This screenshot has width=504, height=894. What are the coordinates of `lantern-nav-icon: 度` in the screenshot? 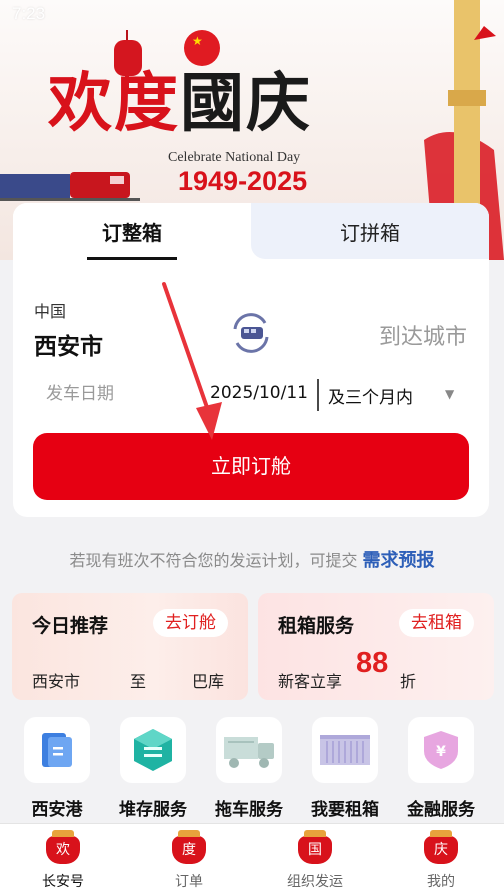 It's located at (189, 847).